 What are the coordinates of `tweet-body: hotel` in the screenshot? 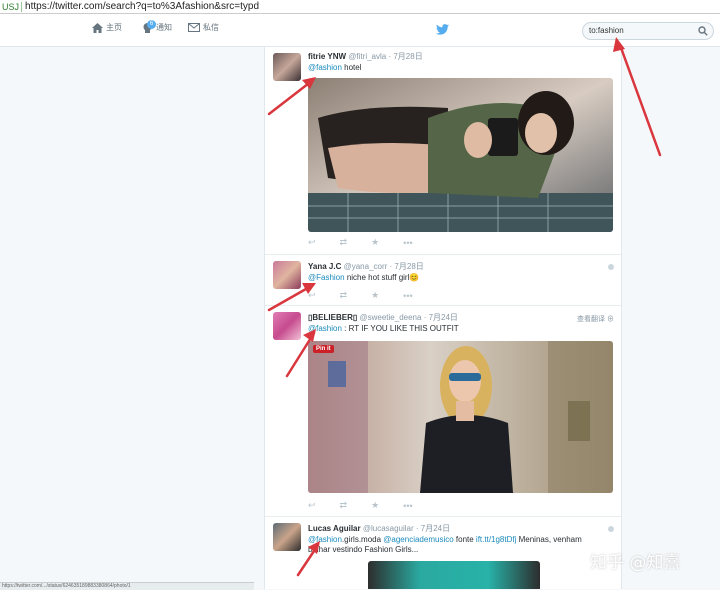 It's located at (351, 67).